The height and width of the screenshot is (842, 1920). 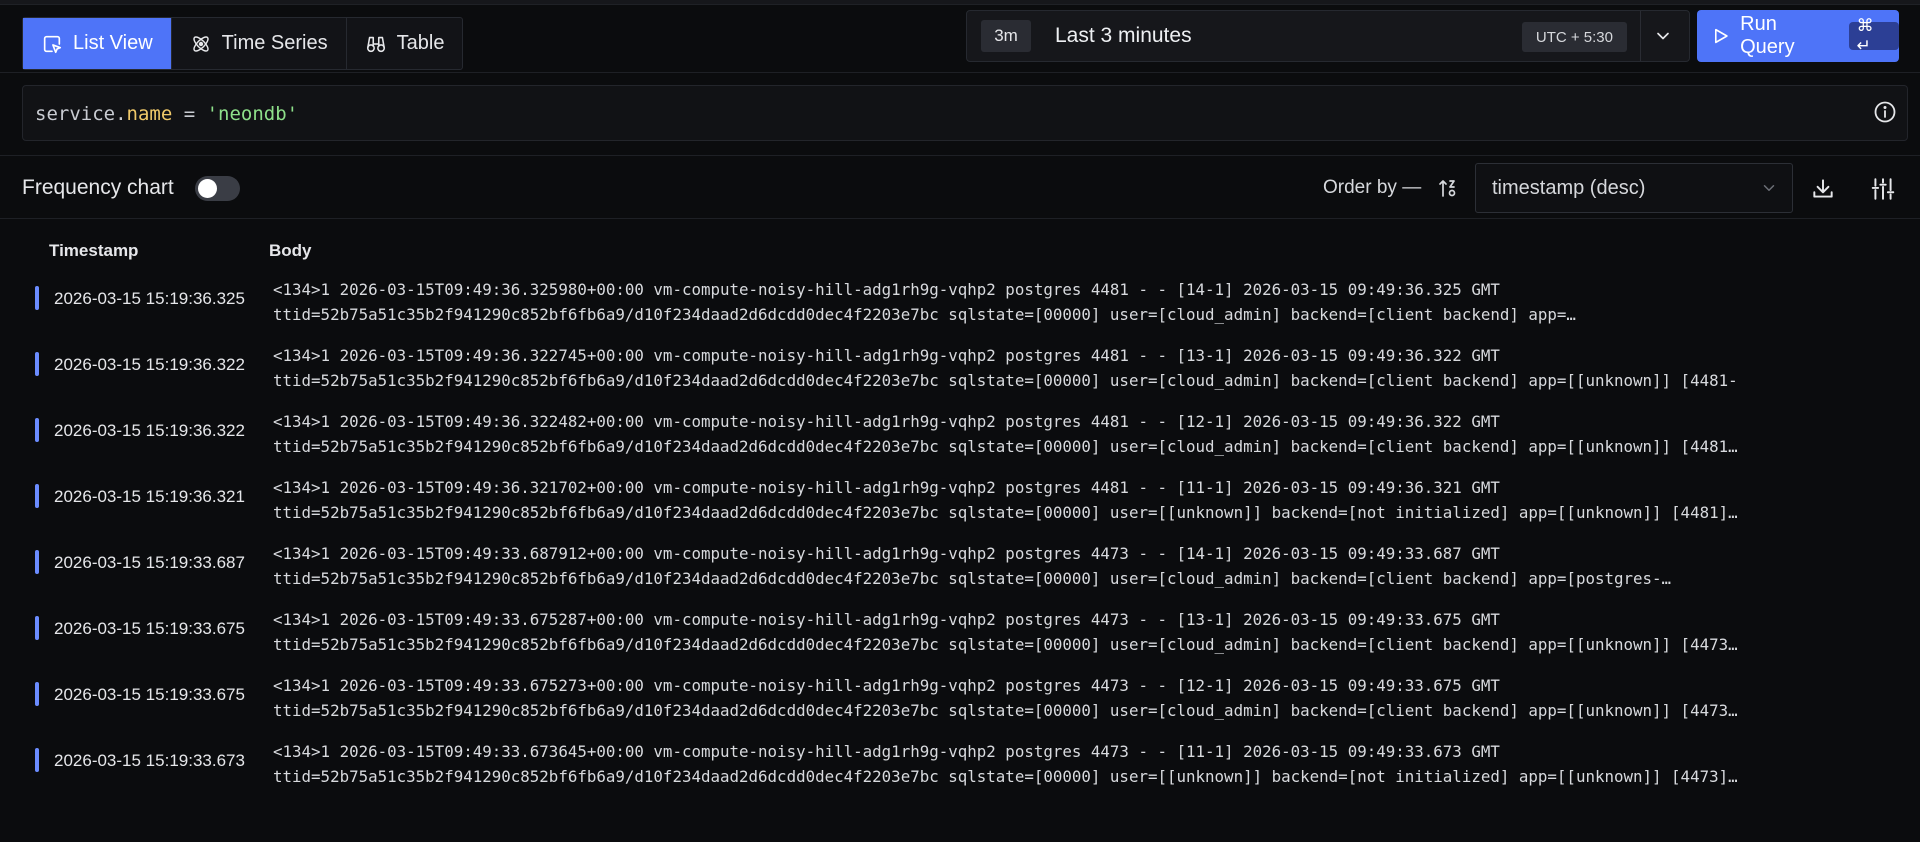 What do you see at coordinates (149, 562) in the screenshot?
I see `log-timestamp: 2026-03-15 15:19:33.687` at bounding box center [149, 562].